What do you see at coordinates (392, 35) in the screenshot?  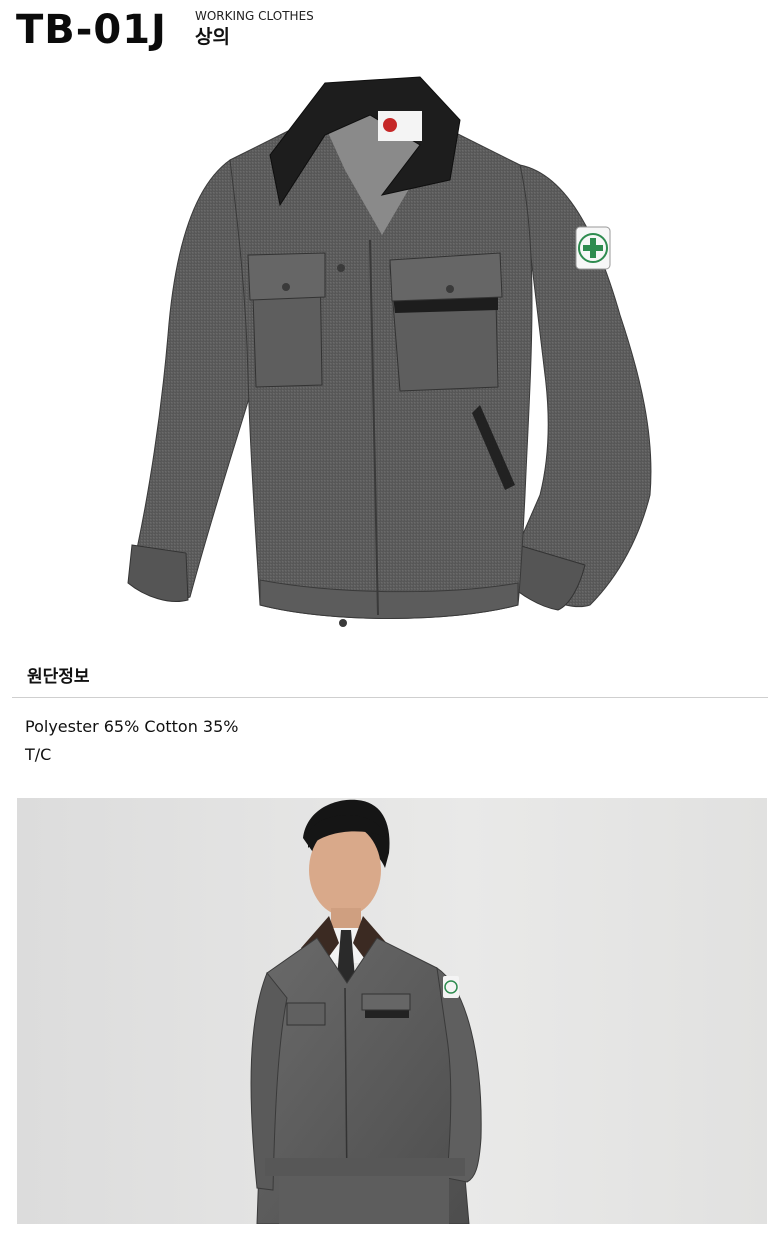 I see `page-header: TB-01J WORKING CLOTHES 상의` at bounding box center [392, 35].